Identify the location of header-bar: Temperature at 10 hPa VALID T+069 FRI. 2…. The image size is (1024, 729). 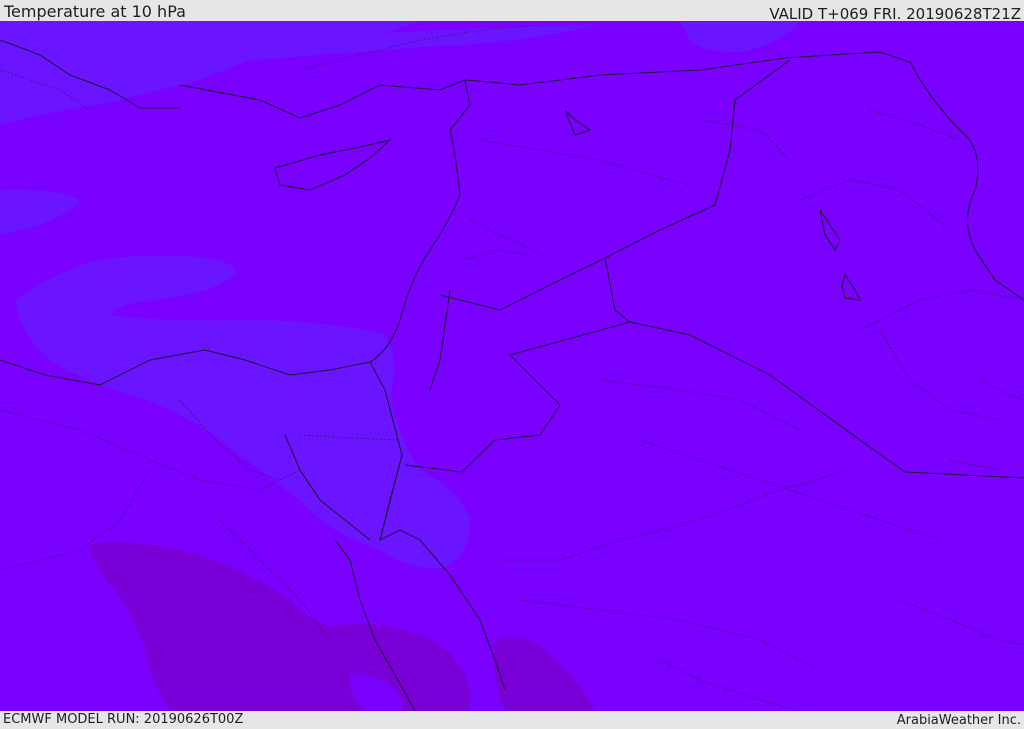
(512, 12).